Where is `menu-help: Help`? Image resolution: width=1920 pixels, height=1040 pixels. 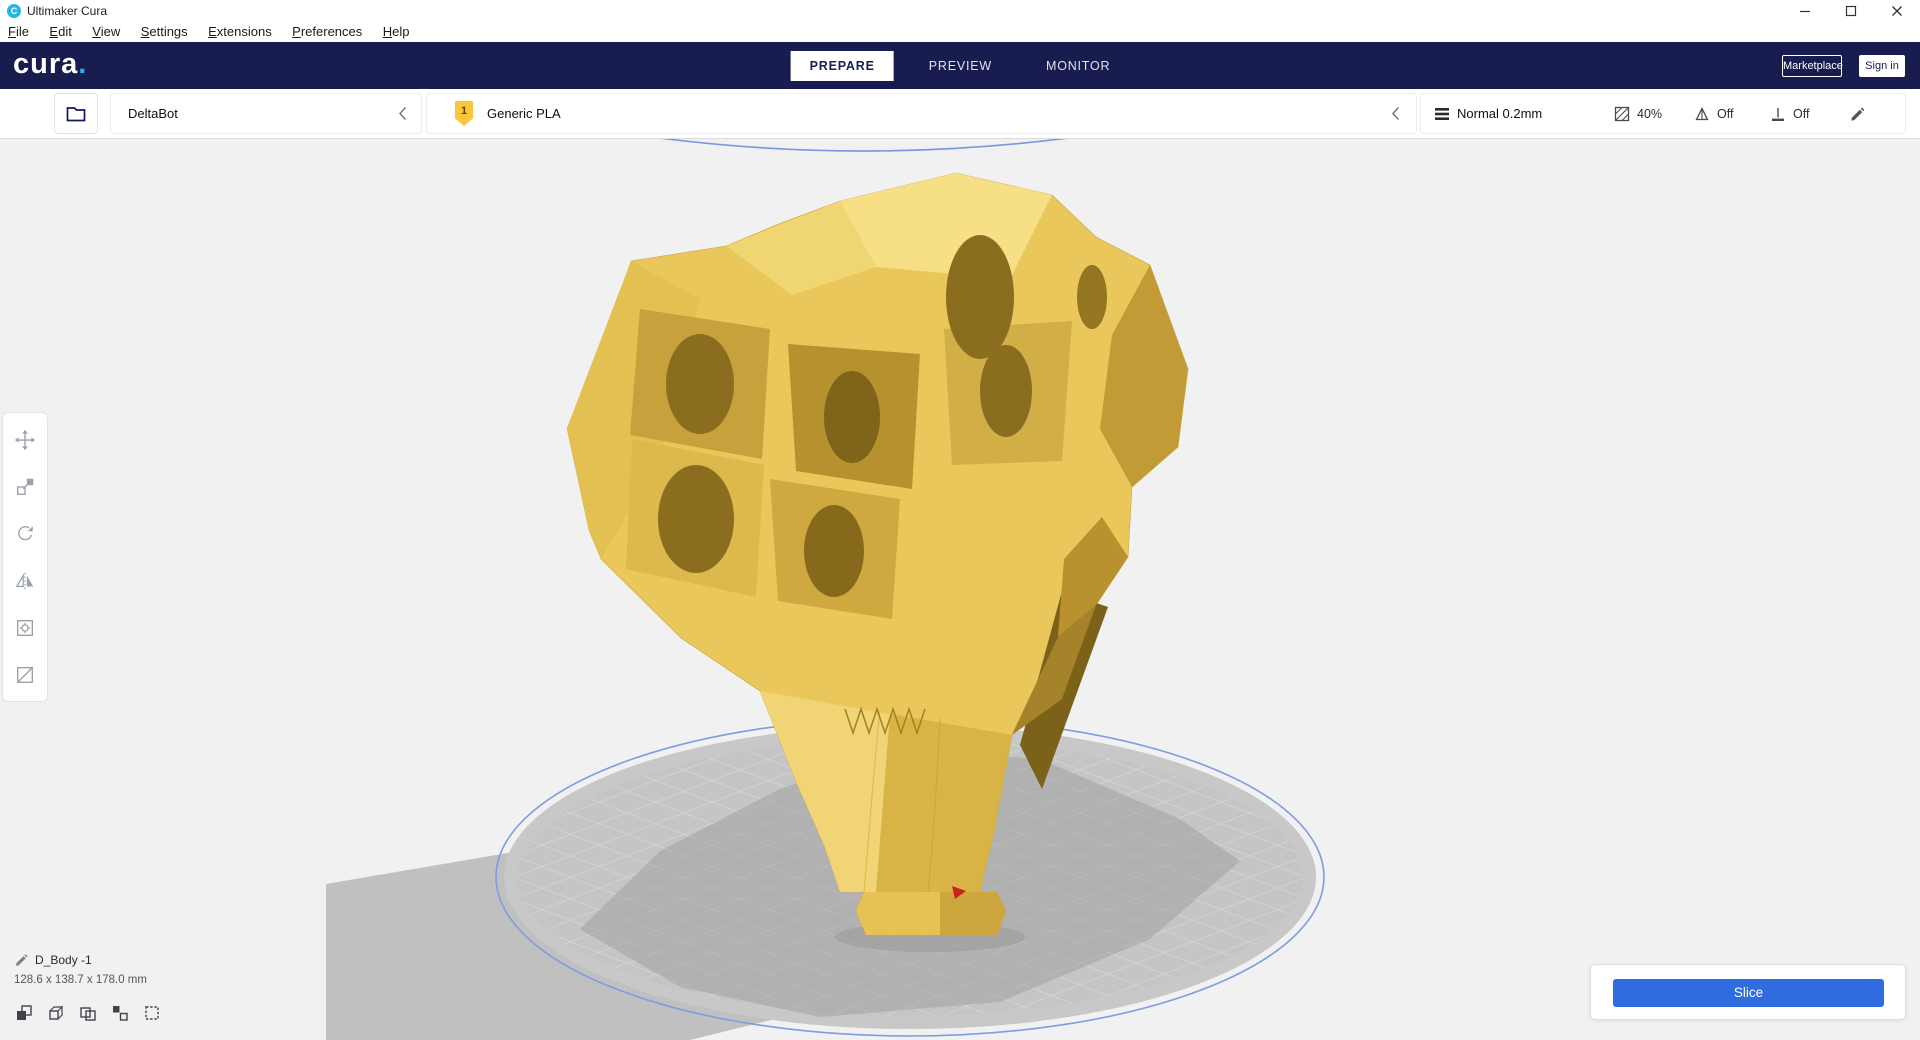 menu-help: Help is located at coordinates (396, 32).